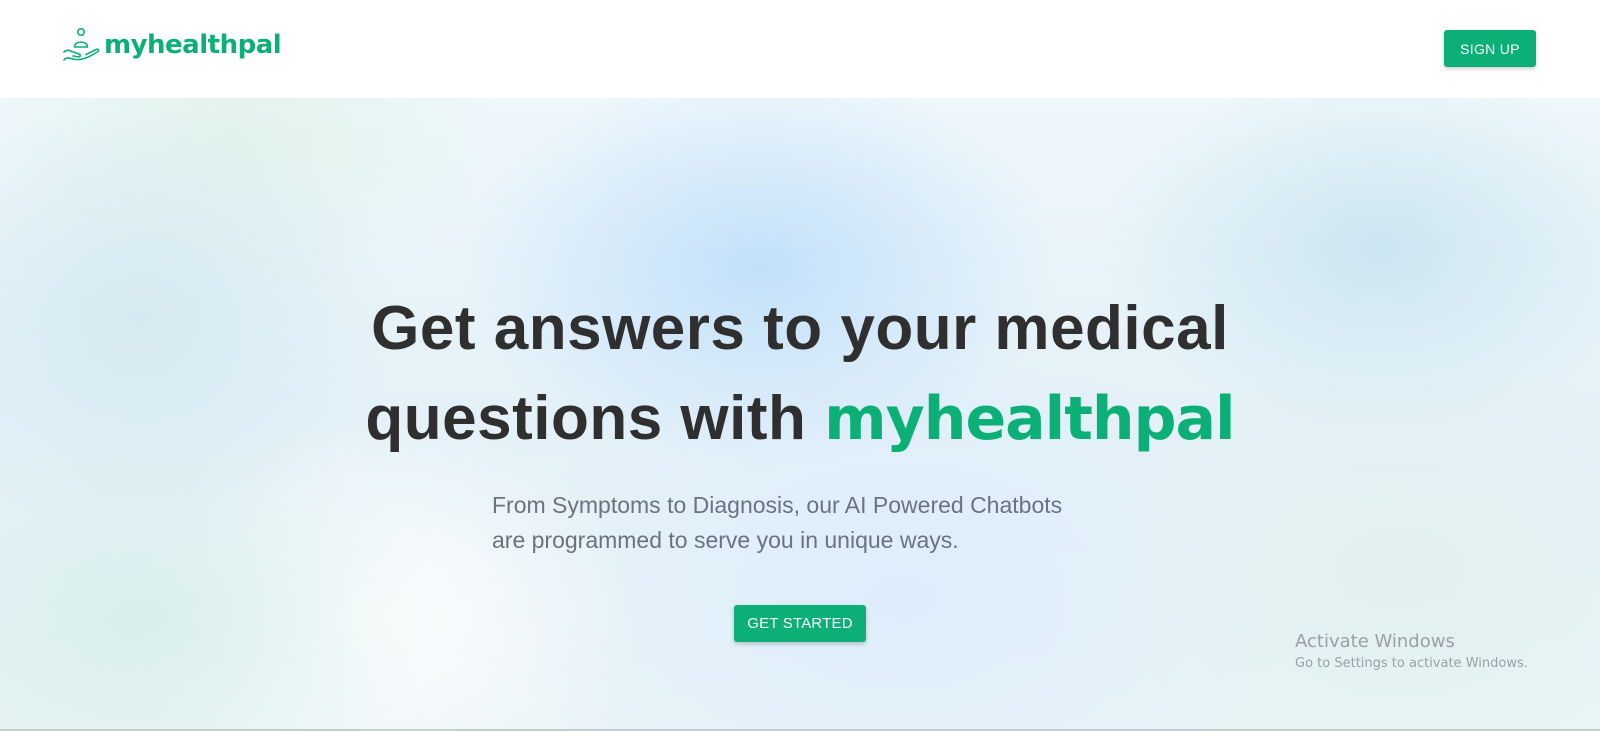 The height and width of the screenshot is (731, 1600). Describe the element at coordinates (81, 45) in the screenshot. I see `person-in-hand-icon` at that location.